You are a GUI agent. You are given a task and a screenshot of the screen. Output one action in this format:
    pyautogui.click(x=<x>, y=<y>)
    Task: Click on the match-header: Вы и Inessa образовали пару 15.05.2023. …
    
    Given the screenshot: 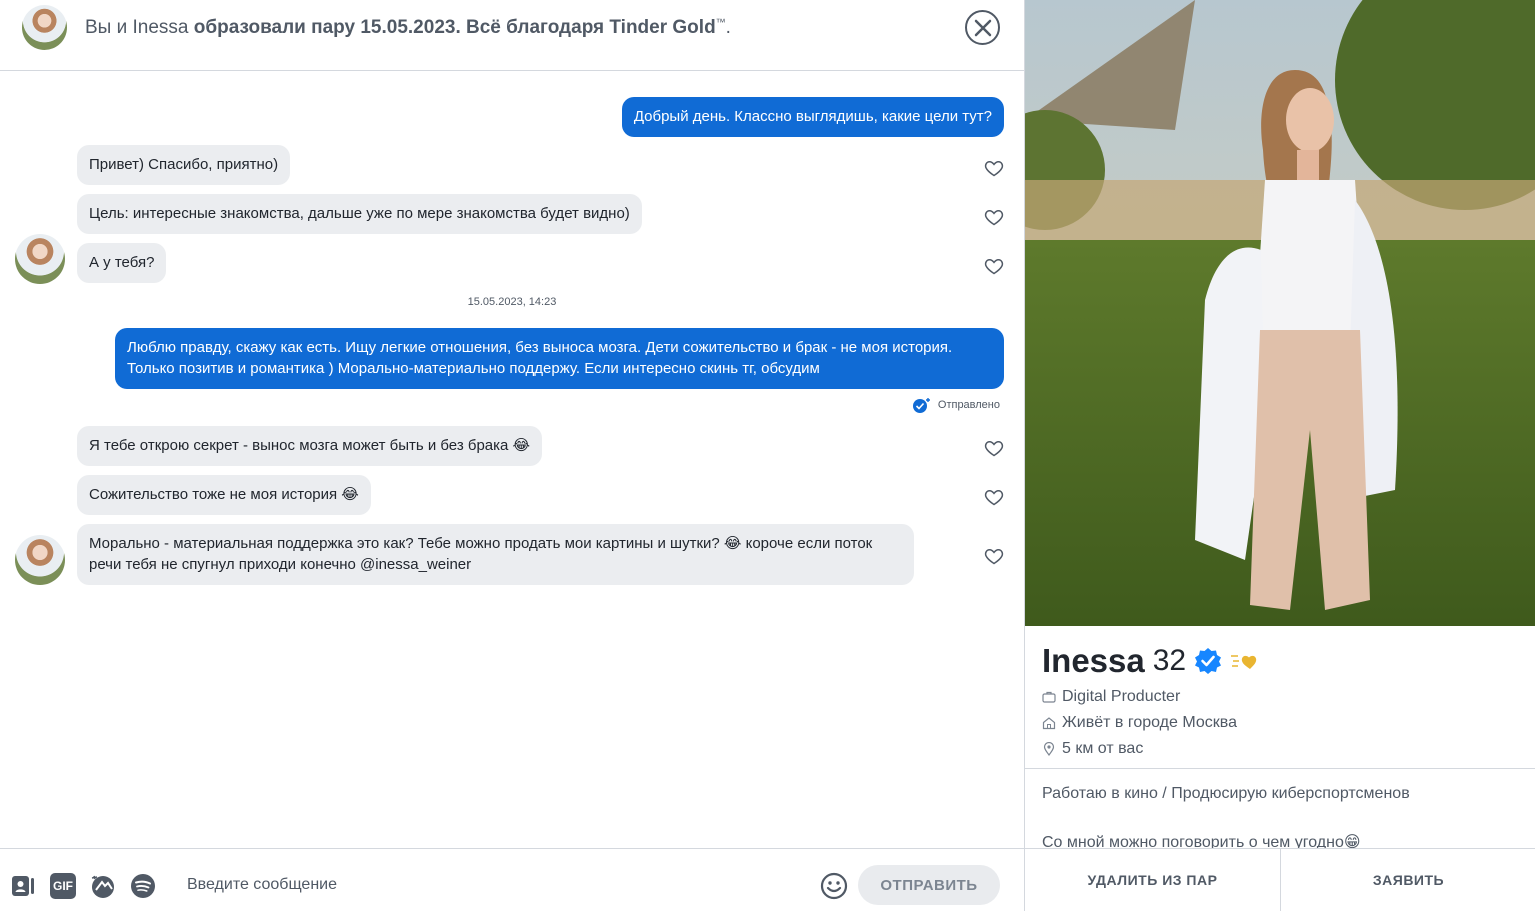 What is the action you would take?
    pyautogui.click(x=512, y=35)
    